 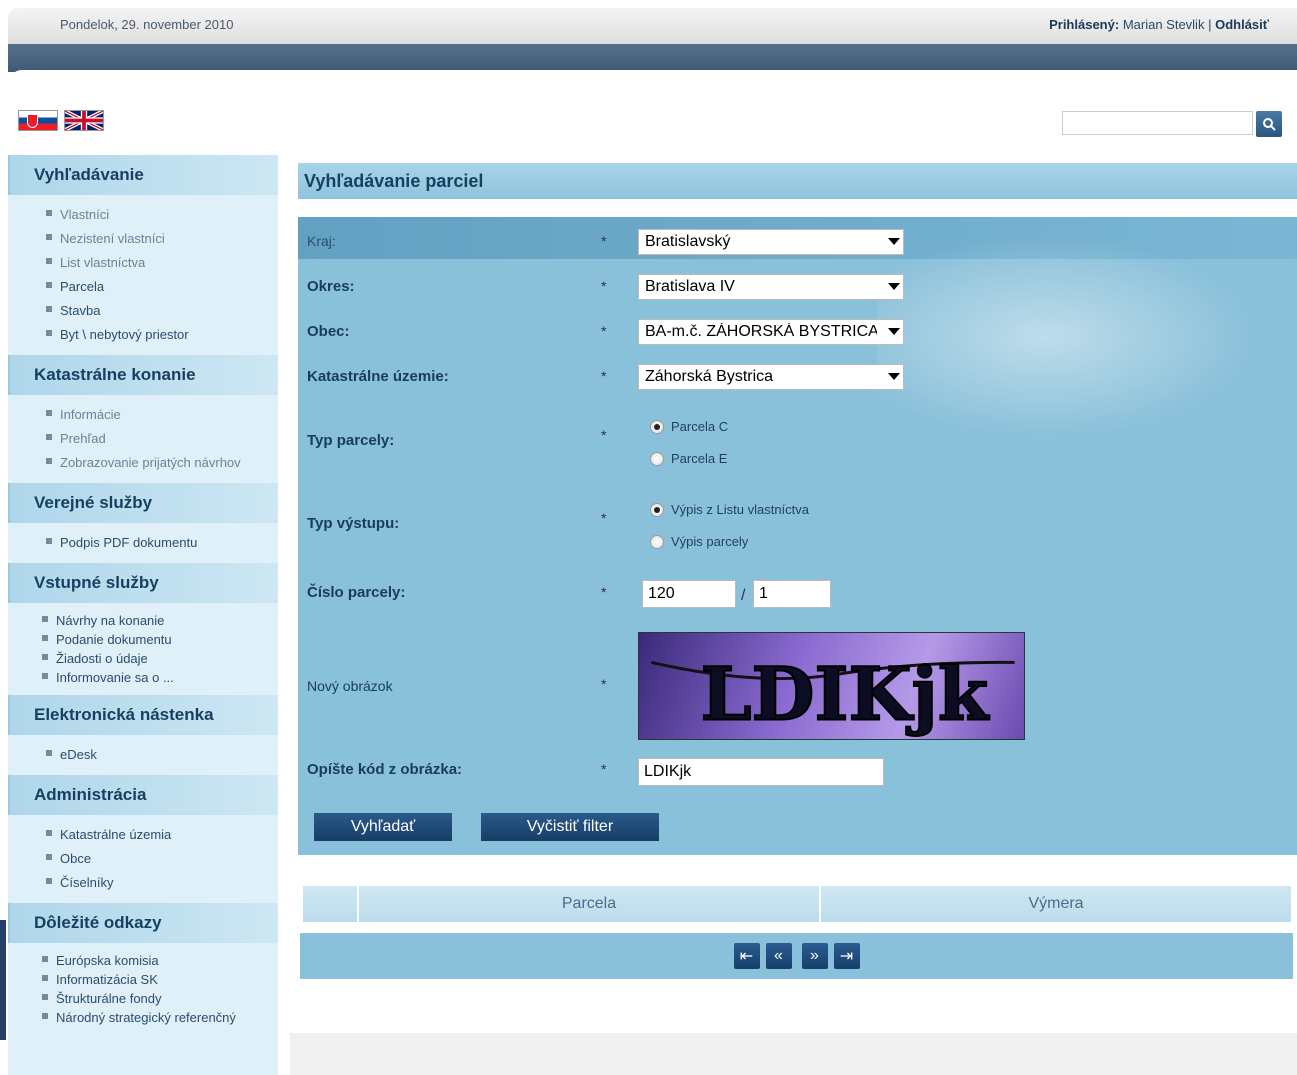 I want to click on katastralne-uzemie-select: Záhorská Bystrica, so click(x=771, y=377).